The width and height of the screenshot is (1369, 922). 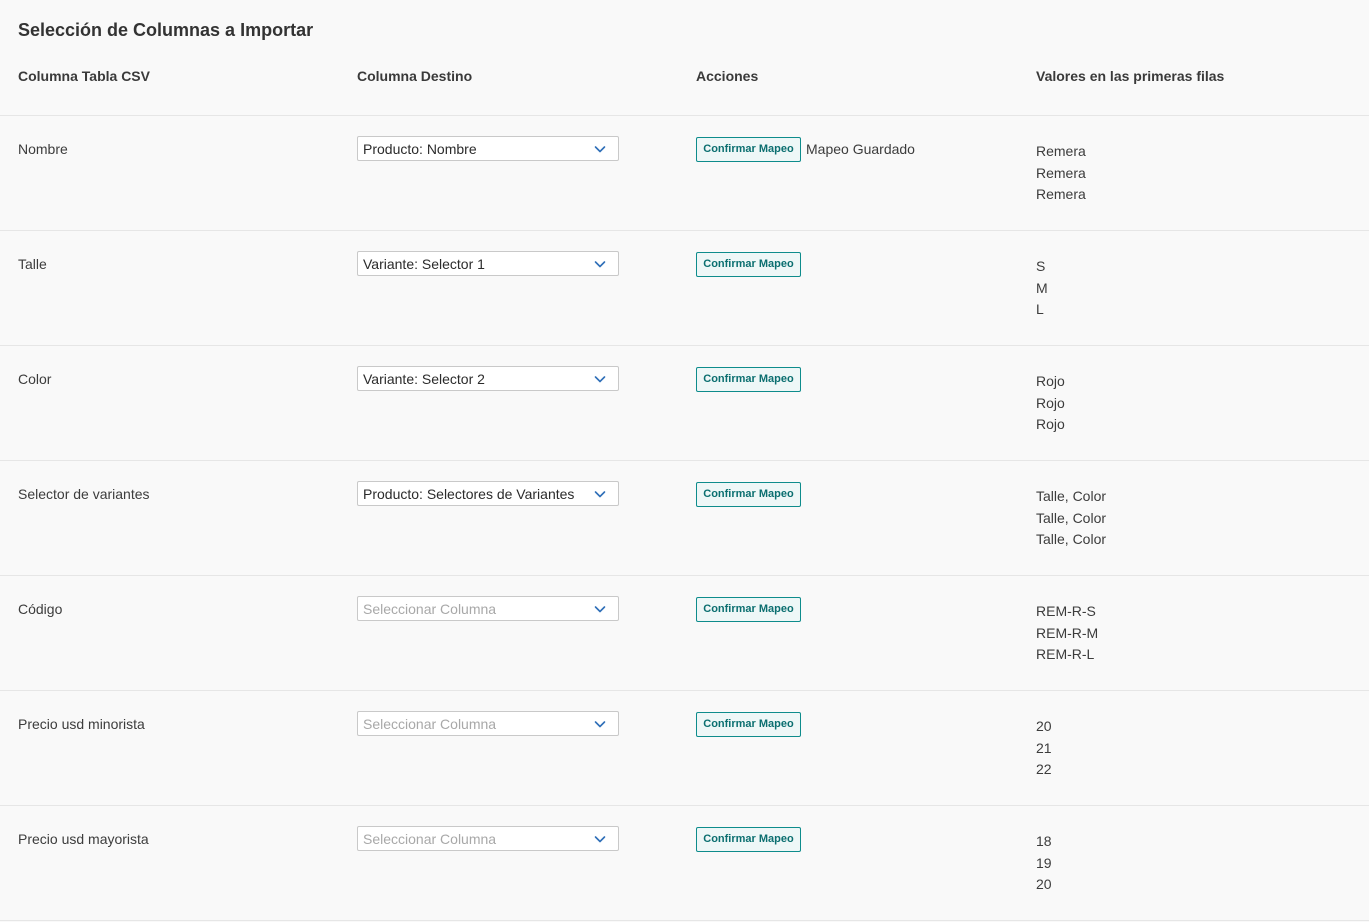 I want to click on select-value: Producto: Nombre, so click(x=420, y=149).